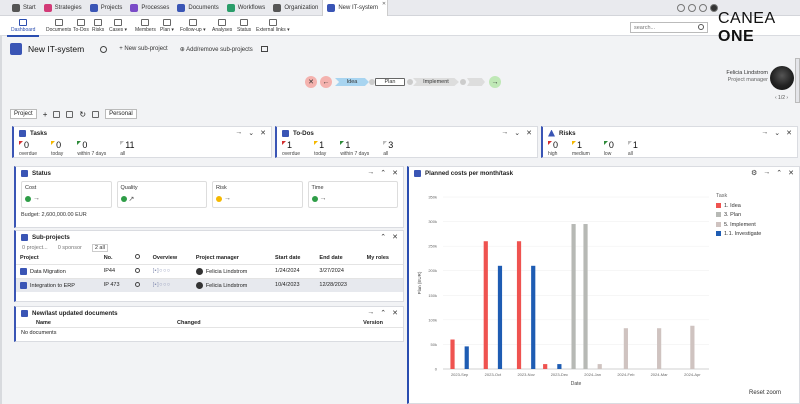 This screenshot has width=800, height=404. Describe the element at coordinates (373, 323) in the screenshot. I see `col-version: Version` at that location.